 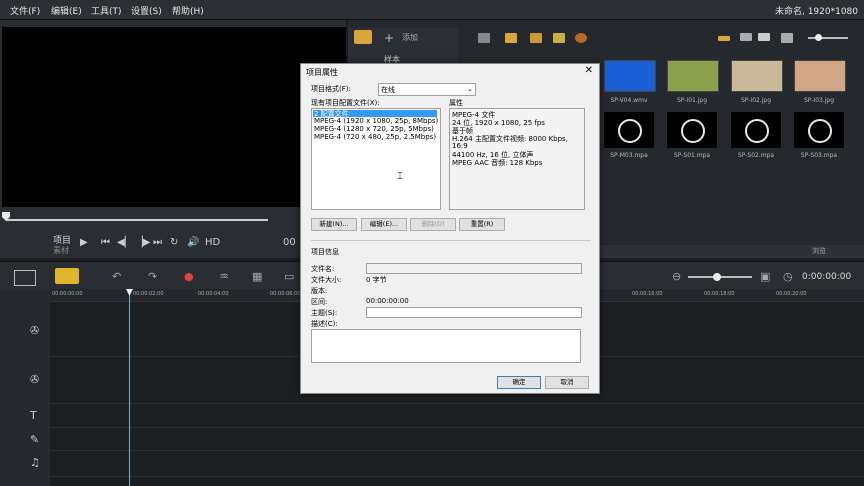 What do you see at coordinates (457, 416) in the screenshot?
I see `title-track` at bounding box center [457, 416].